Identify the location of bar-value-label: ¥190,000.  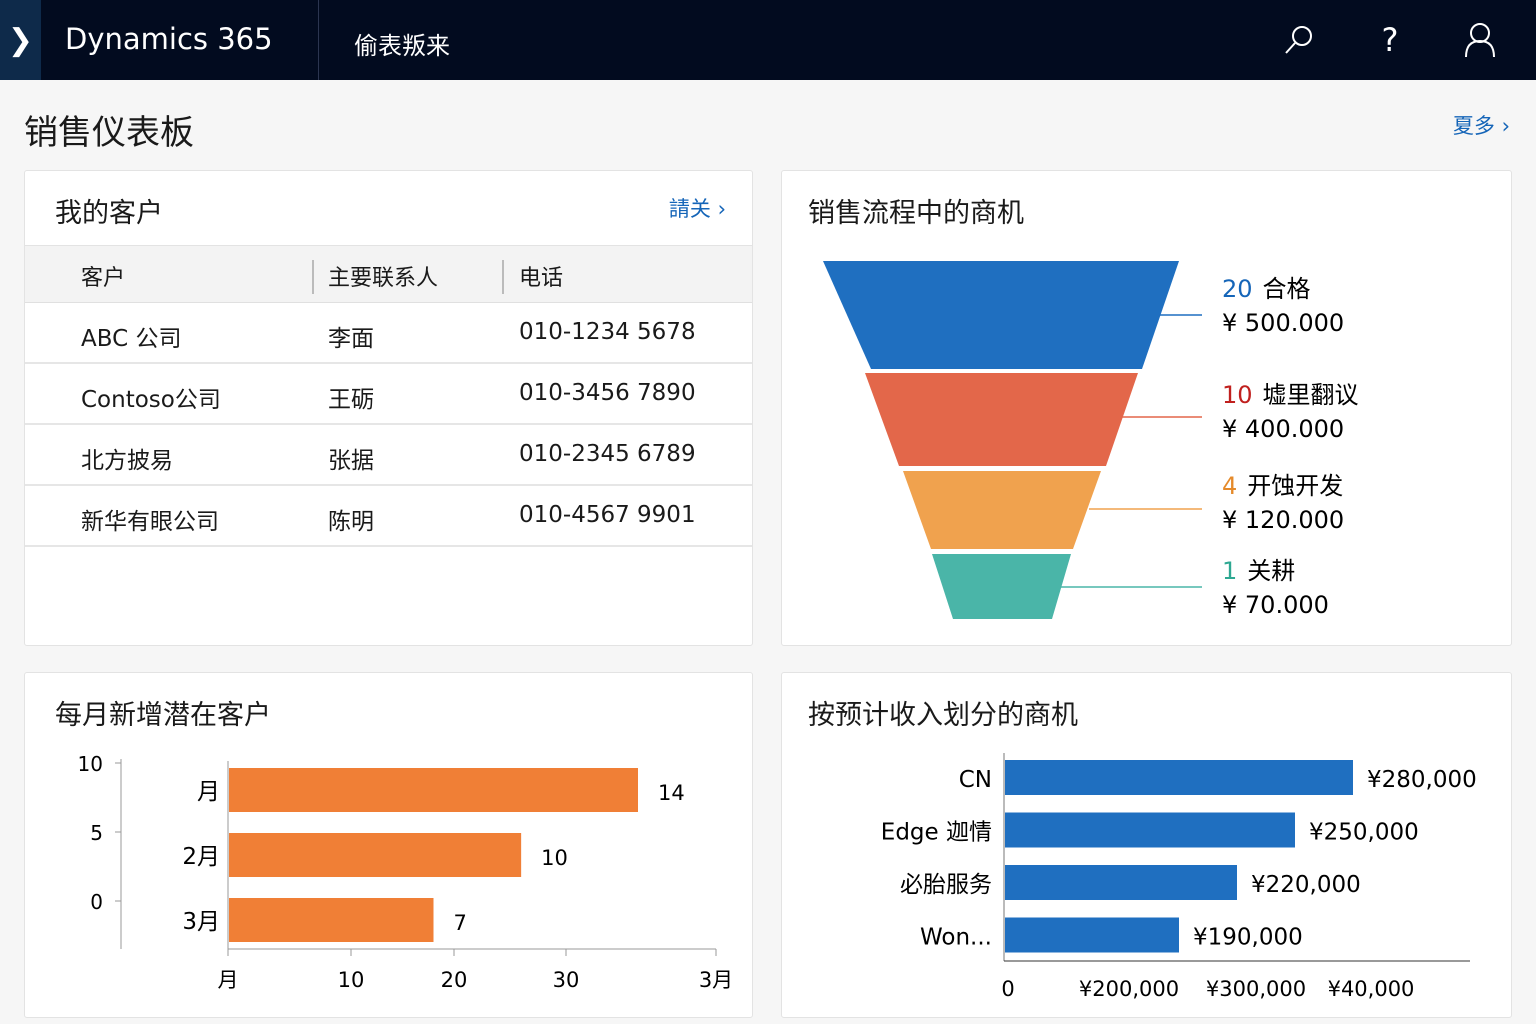
(1248, 938).